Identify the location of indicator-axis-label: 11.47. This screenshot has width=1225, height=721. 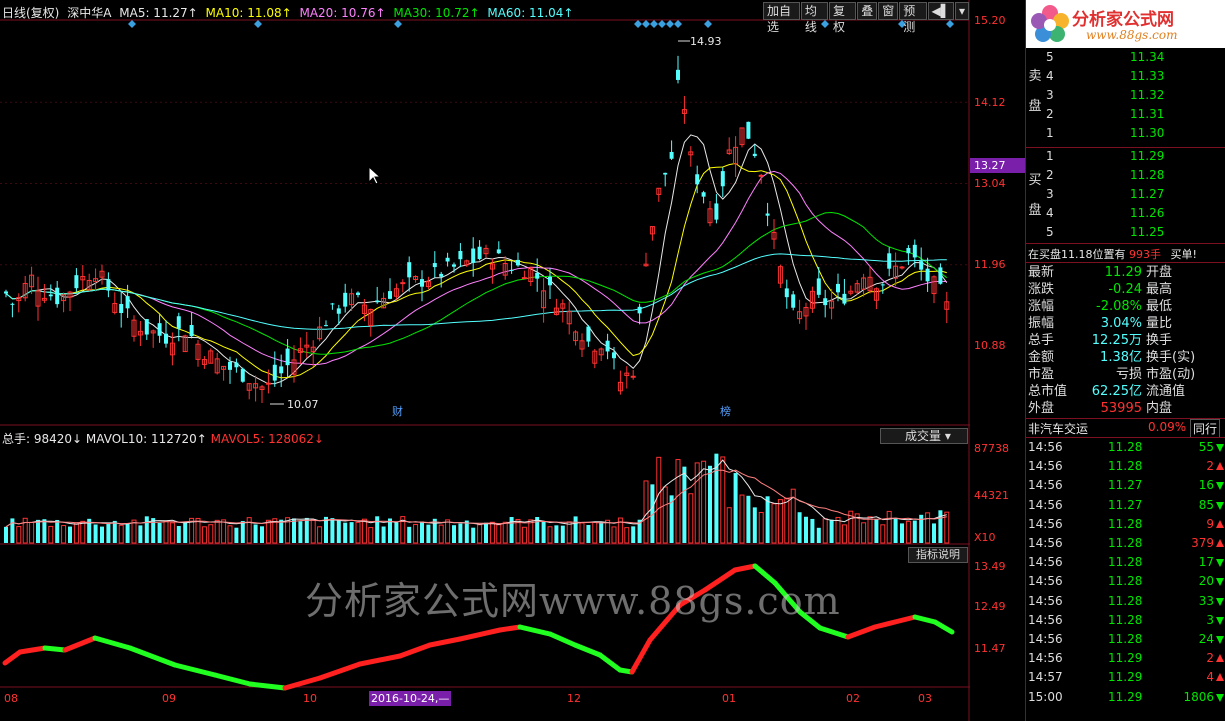
(990, 648).